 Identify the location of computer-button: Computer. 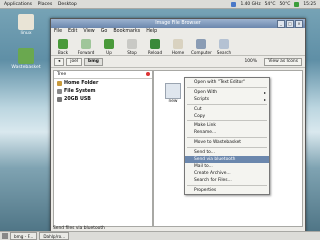
(201, 47).